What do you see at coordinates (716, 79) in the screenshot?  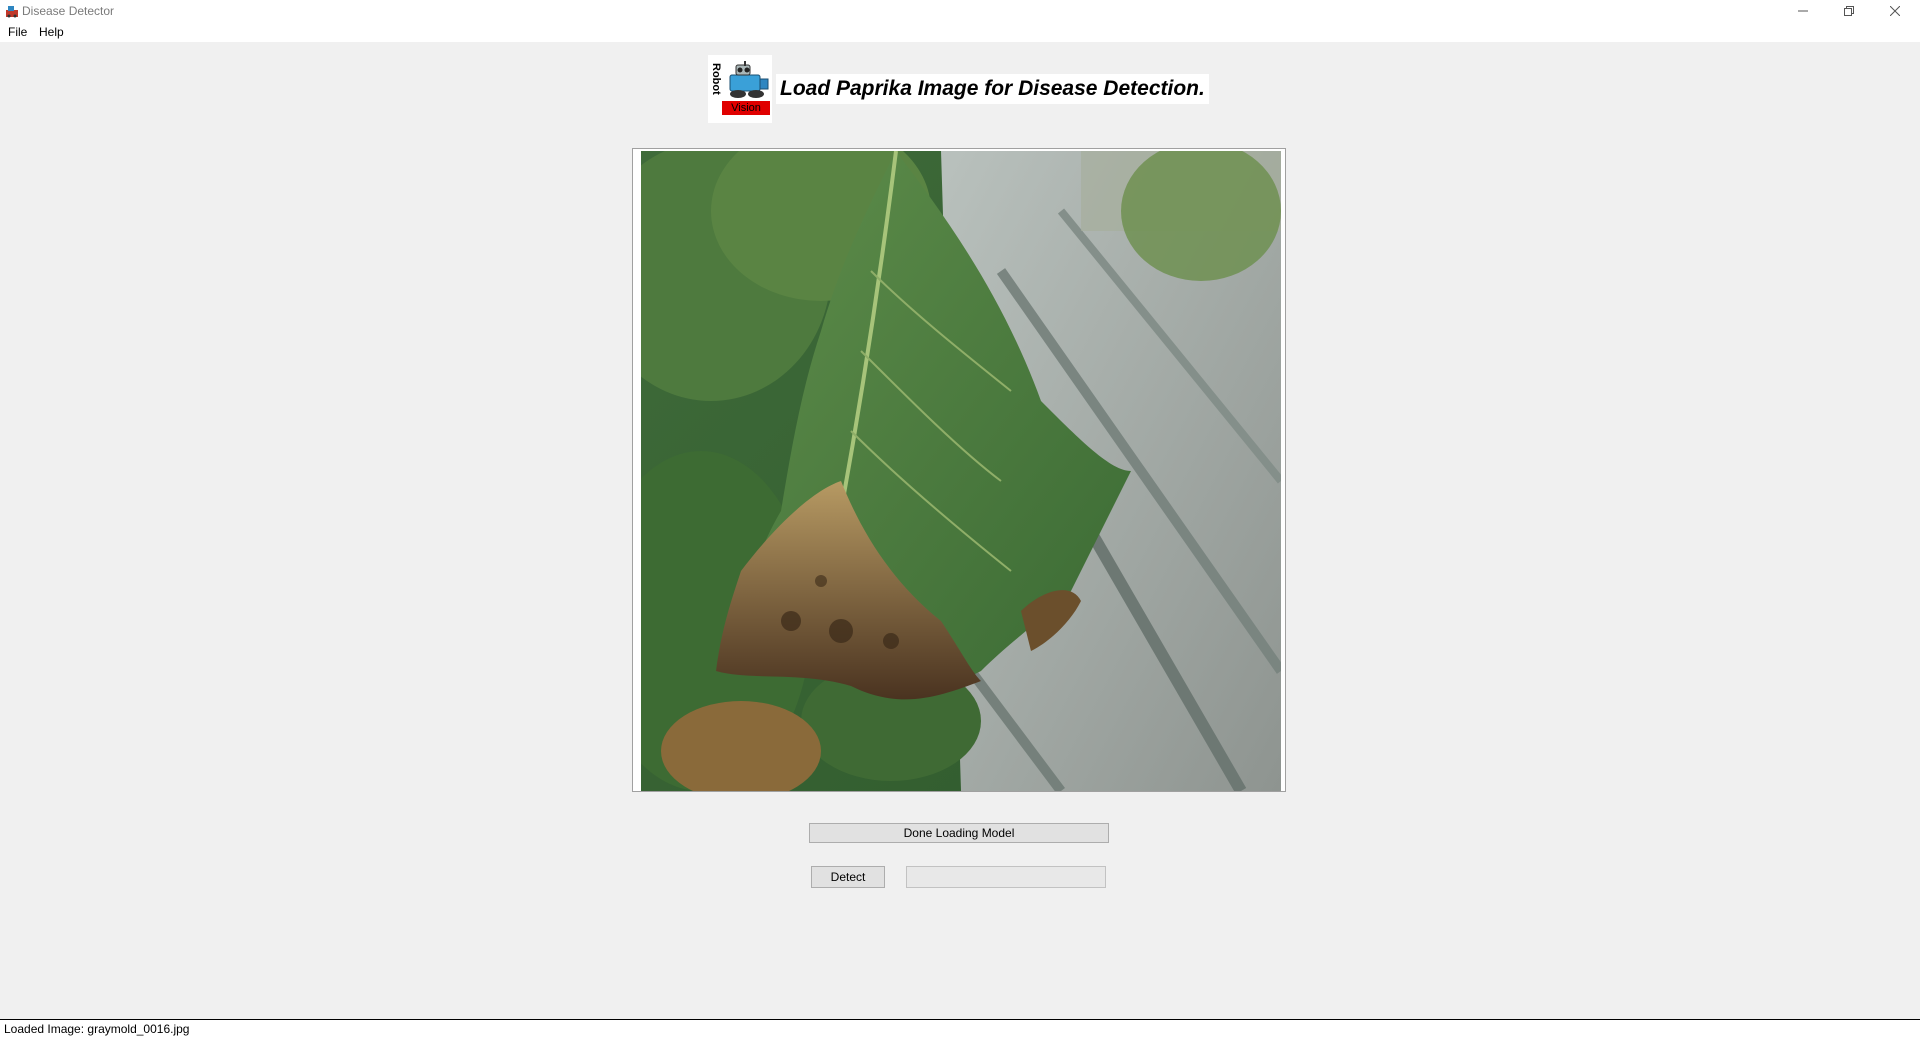 I see `logo-robot-text: Robot` at bounding box center [716, 79].